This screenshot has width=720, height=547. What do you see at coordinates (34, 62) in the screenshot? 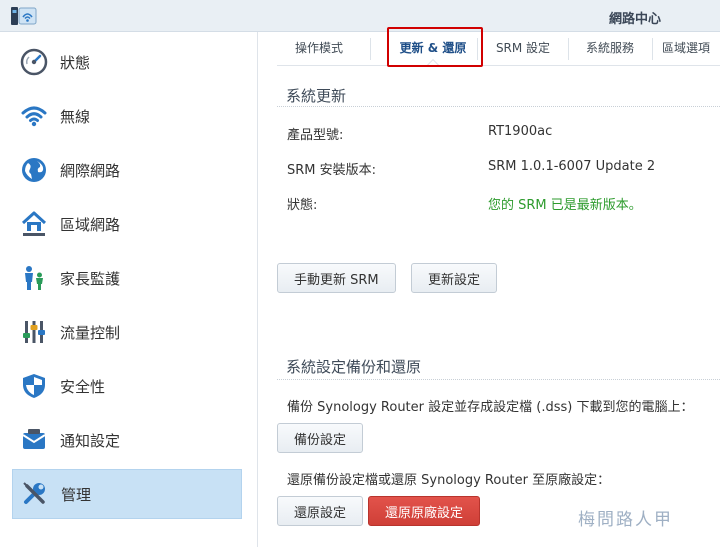
I see `gauge-icon` at bounding box center [34, 62].